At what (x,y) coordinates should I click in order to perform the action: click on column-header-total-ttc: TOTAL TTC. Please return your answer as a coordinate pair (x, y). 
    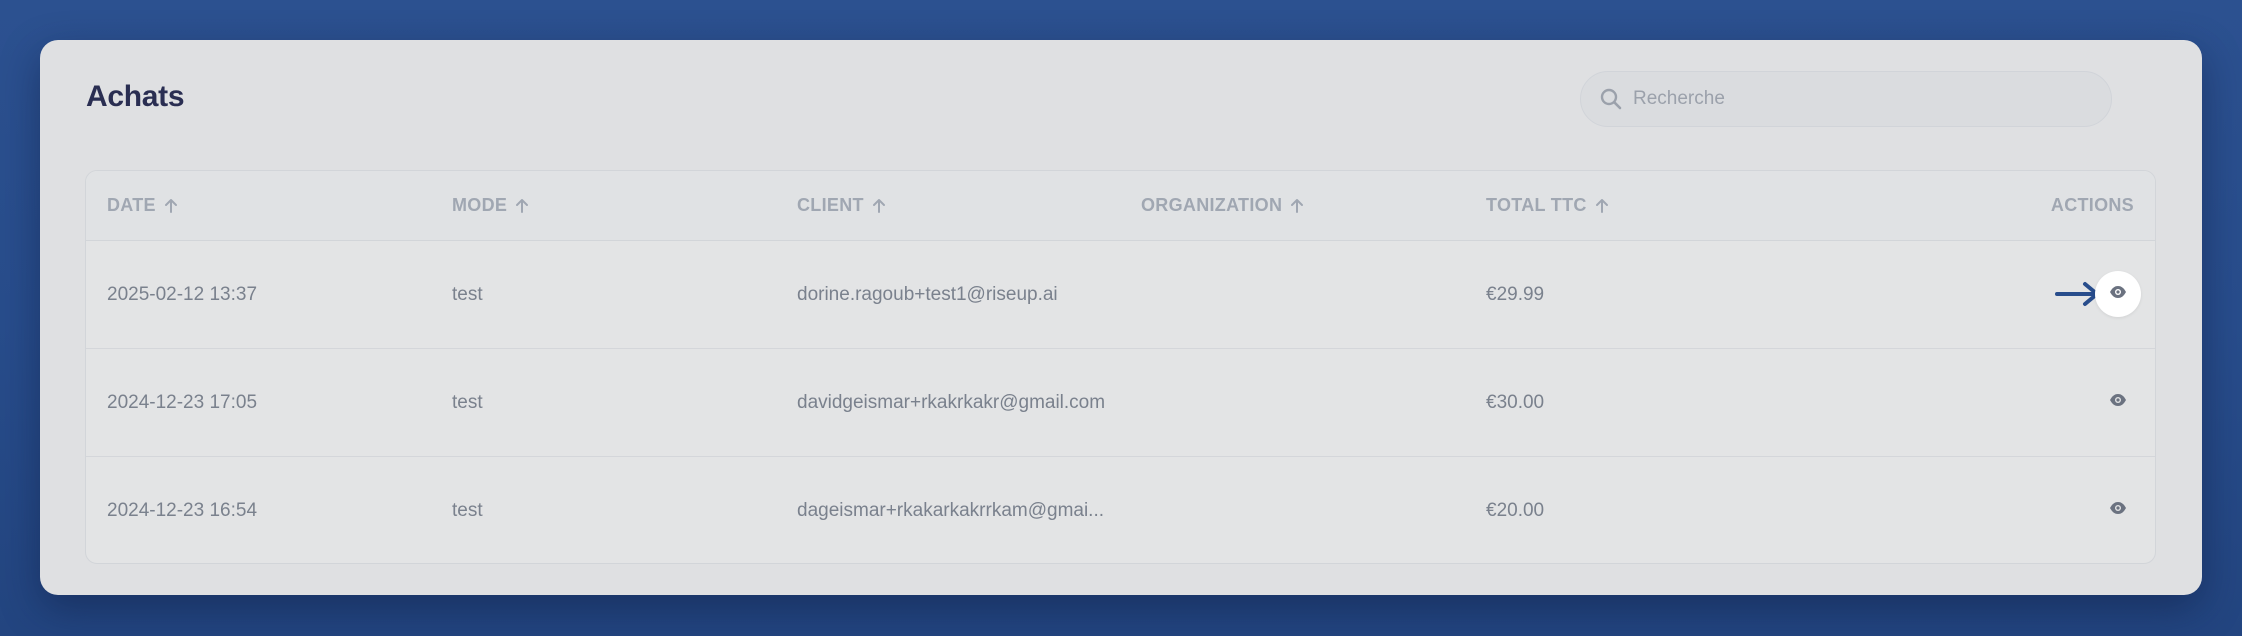
    Looking at the image, I should click on (1547, 205).